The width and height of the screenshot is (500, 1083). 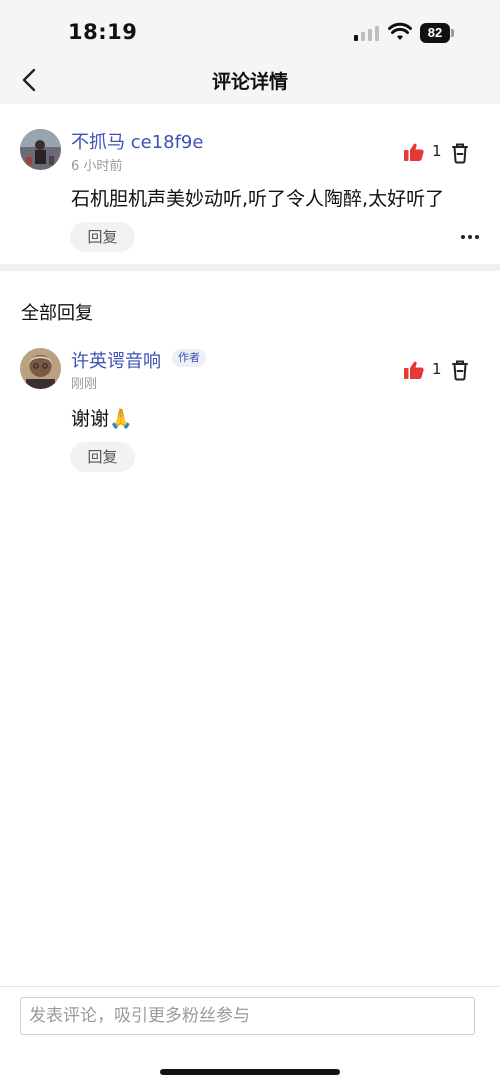 I want to click on status-bar: 18:19 82, so click(x=250, y=30).